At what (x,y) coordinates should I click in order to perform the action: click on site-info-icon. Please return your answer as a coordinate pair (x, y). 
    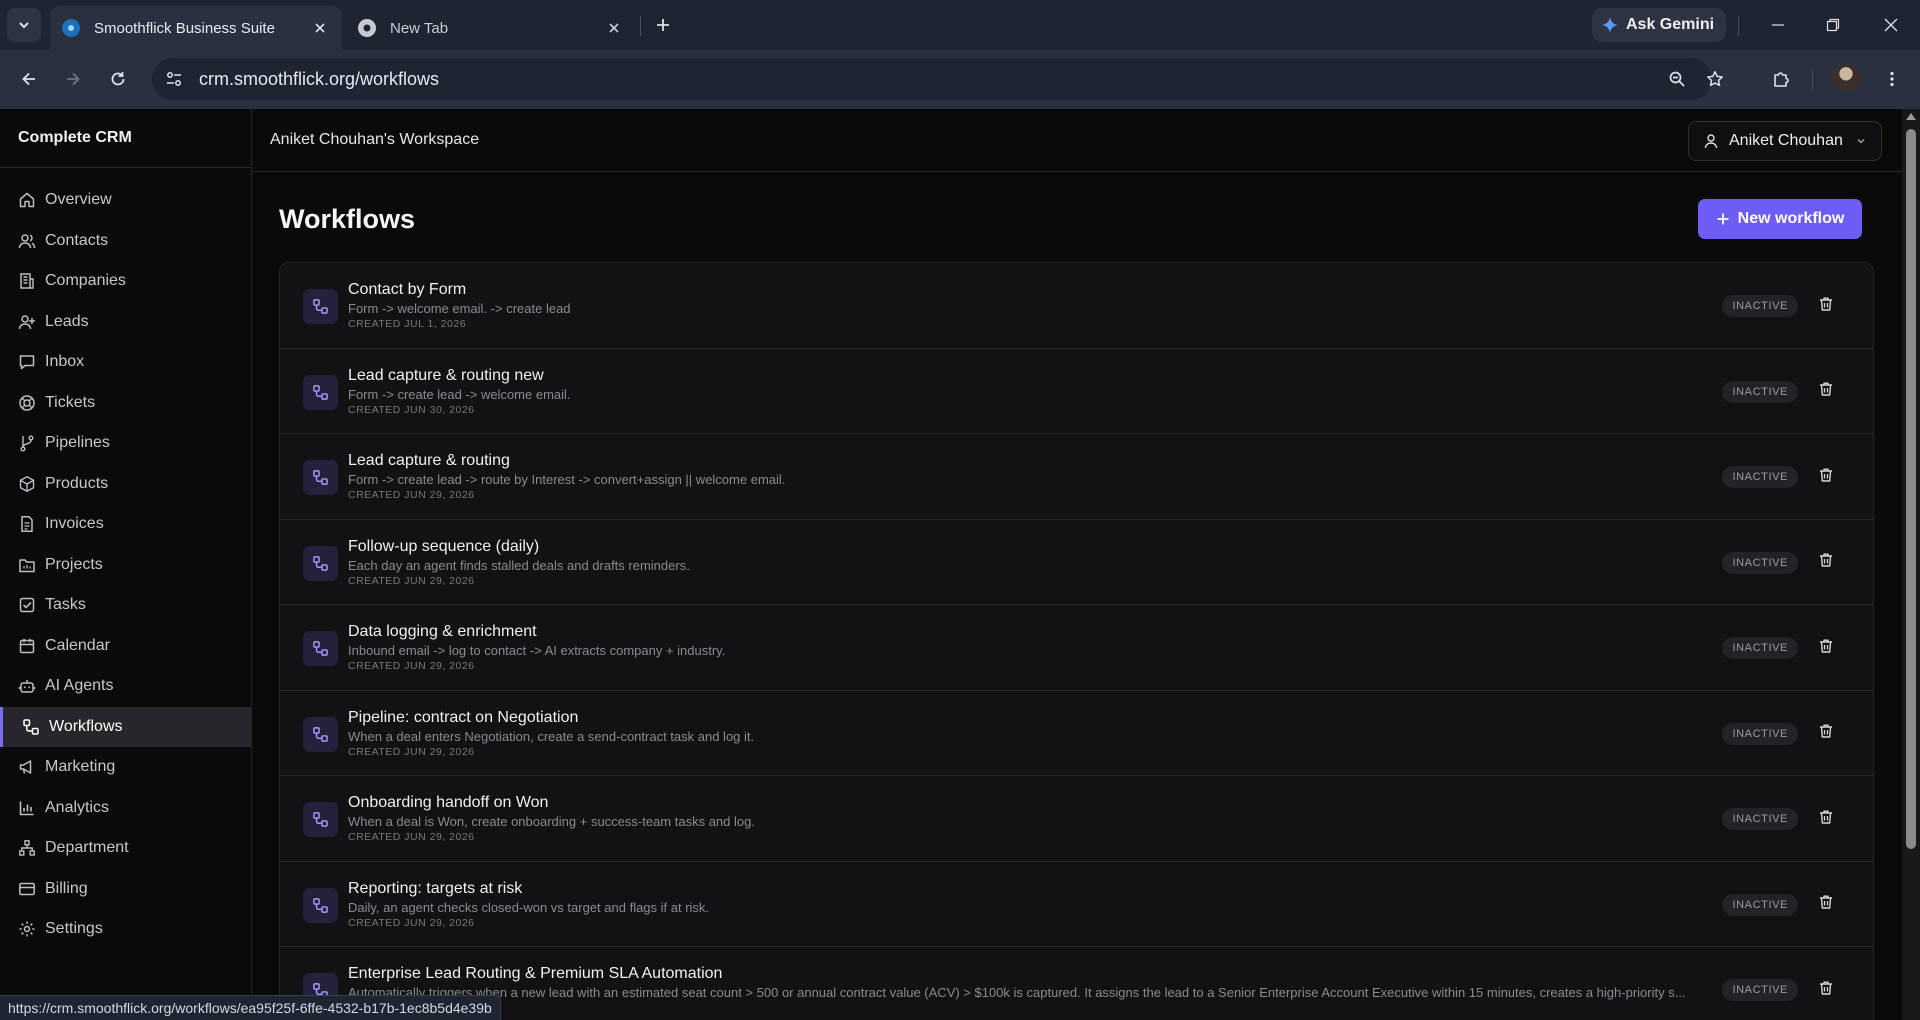
    Looking at the image, I should click on (174, 79).